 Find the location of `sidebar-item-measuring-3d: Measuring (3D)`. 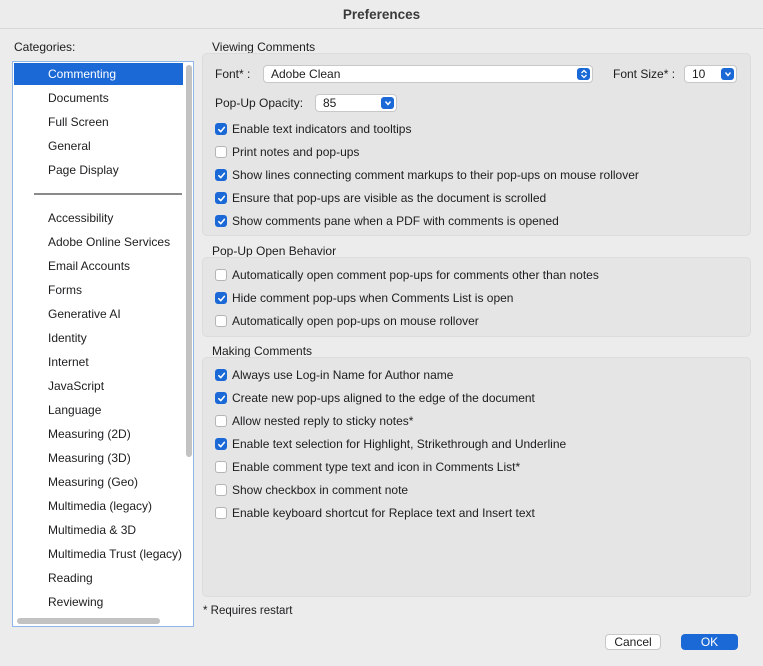

sidebar-item-measuring-3d: Measuring (3D) is located at coordinates (98, 458).